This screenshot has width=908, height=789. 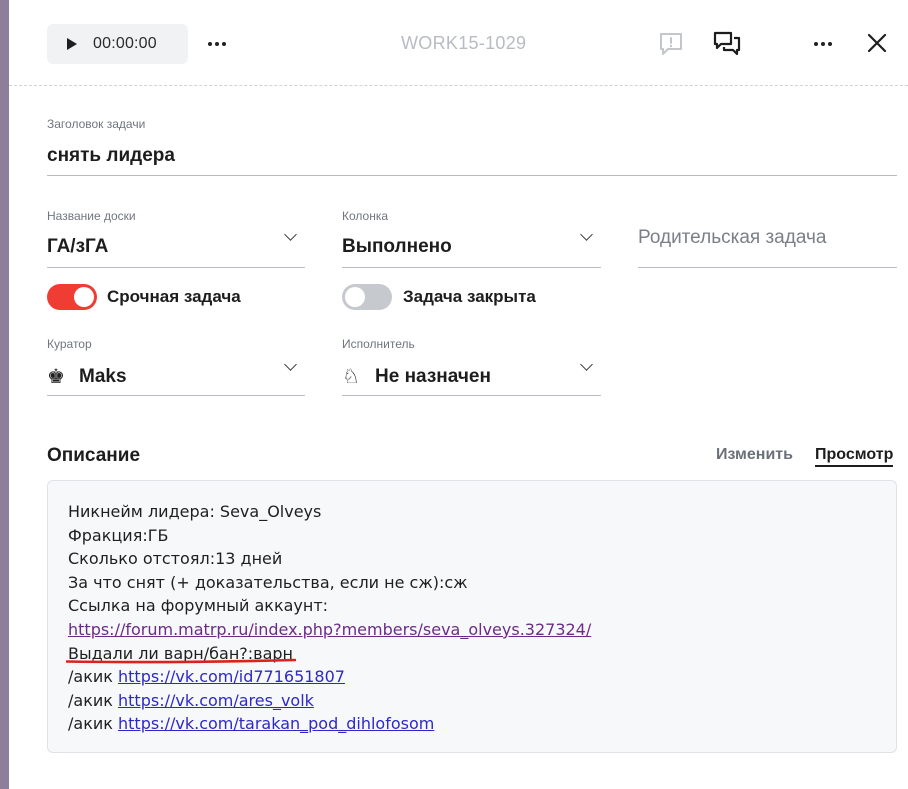 I want to click on task-title-underline, so click(x=472, y=175).